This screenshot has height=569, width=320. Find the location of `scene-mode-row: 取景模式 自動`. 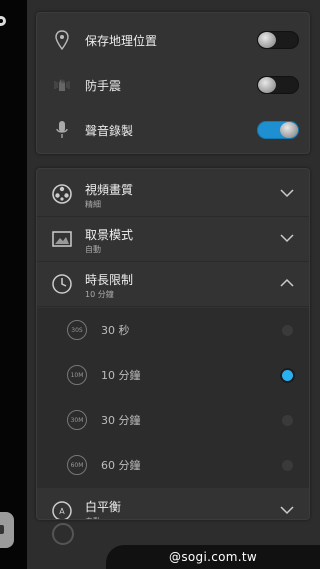

scene-mode-row: 取景模式 自動 is located at coordinates (173, 239).